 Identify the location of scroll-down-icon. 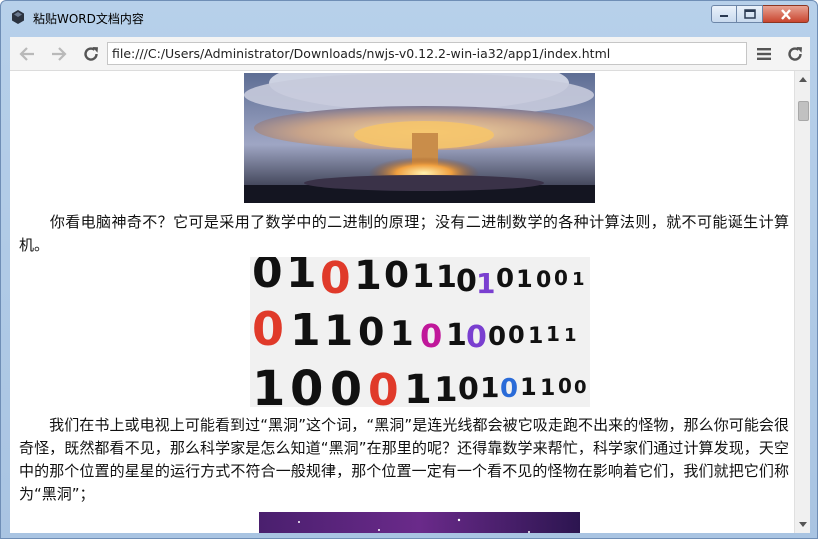
(803, 524).